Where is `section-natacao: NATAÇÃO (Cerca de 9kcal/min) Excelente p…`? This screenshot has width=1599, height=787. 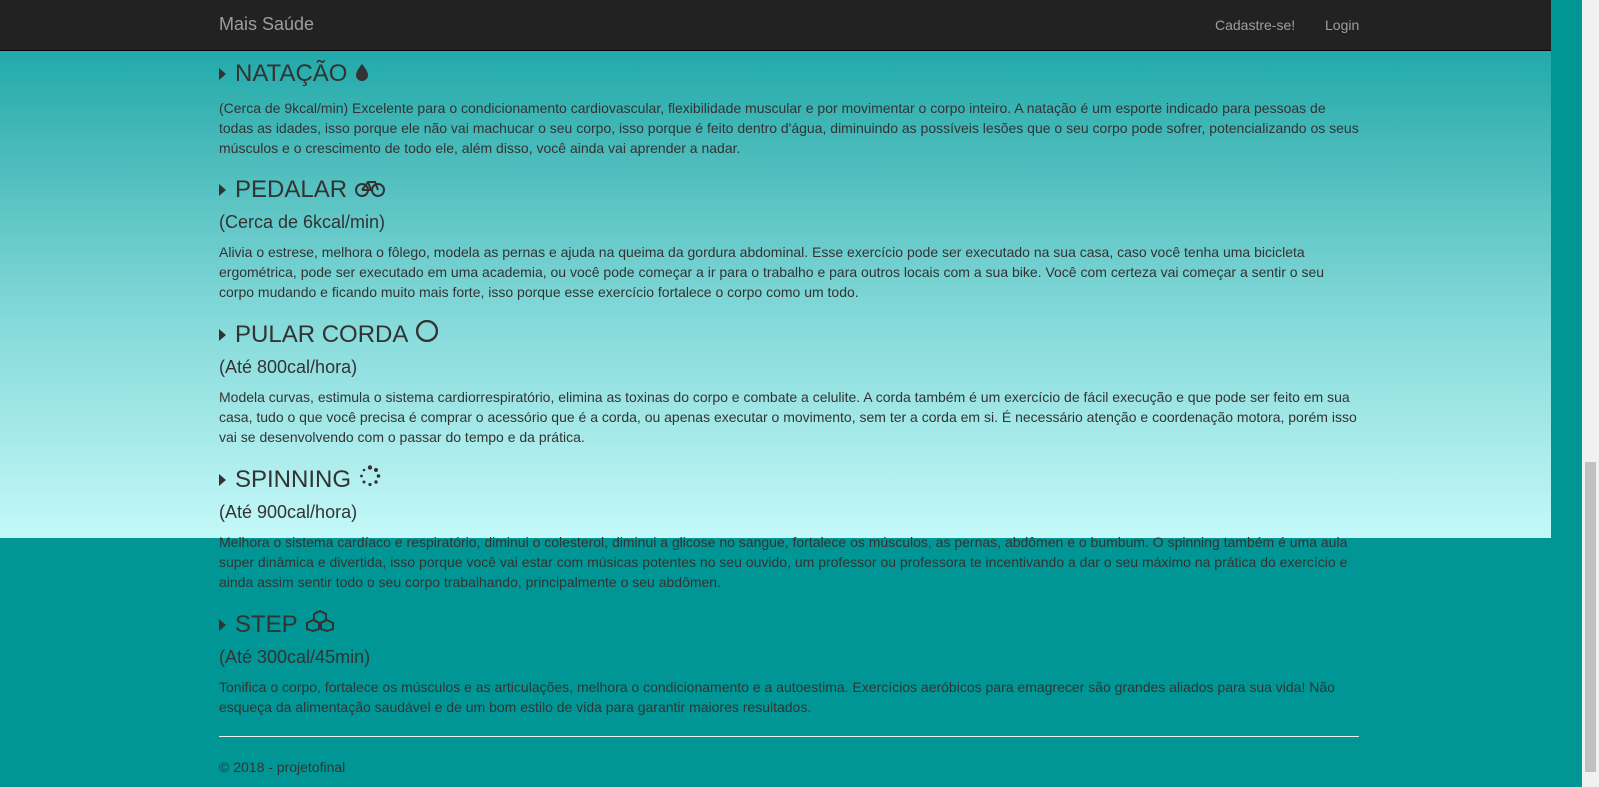
section-natacao: NATAÇÃO (Cerca de 9kcal/min) Excelente p… is located at coordinates (789, 108).